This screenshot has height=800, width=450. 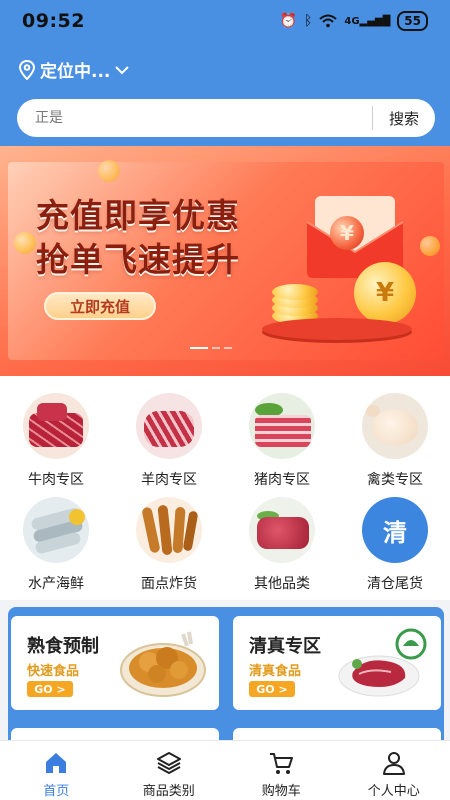 I want to click on promo-card-cooked-food: 熟食预制 快速食品 GO >, so click(x=115, y=663).